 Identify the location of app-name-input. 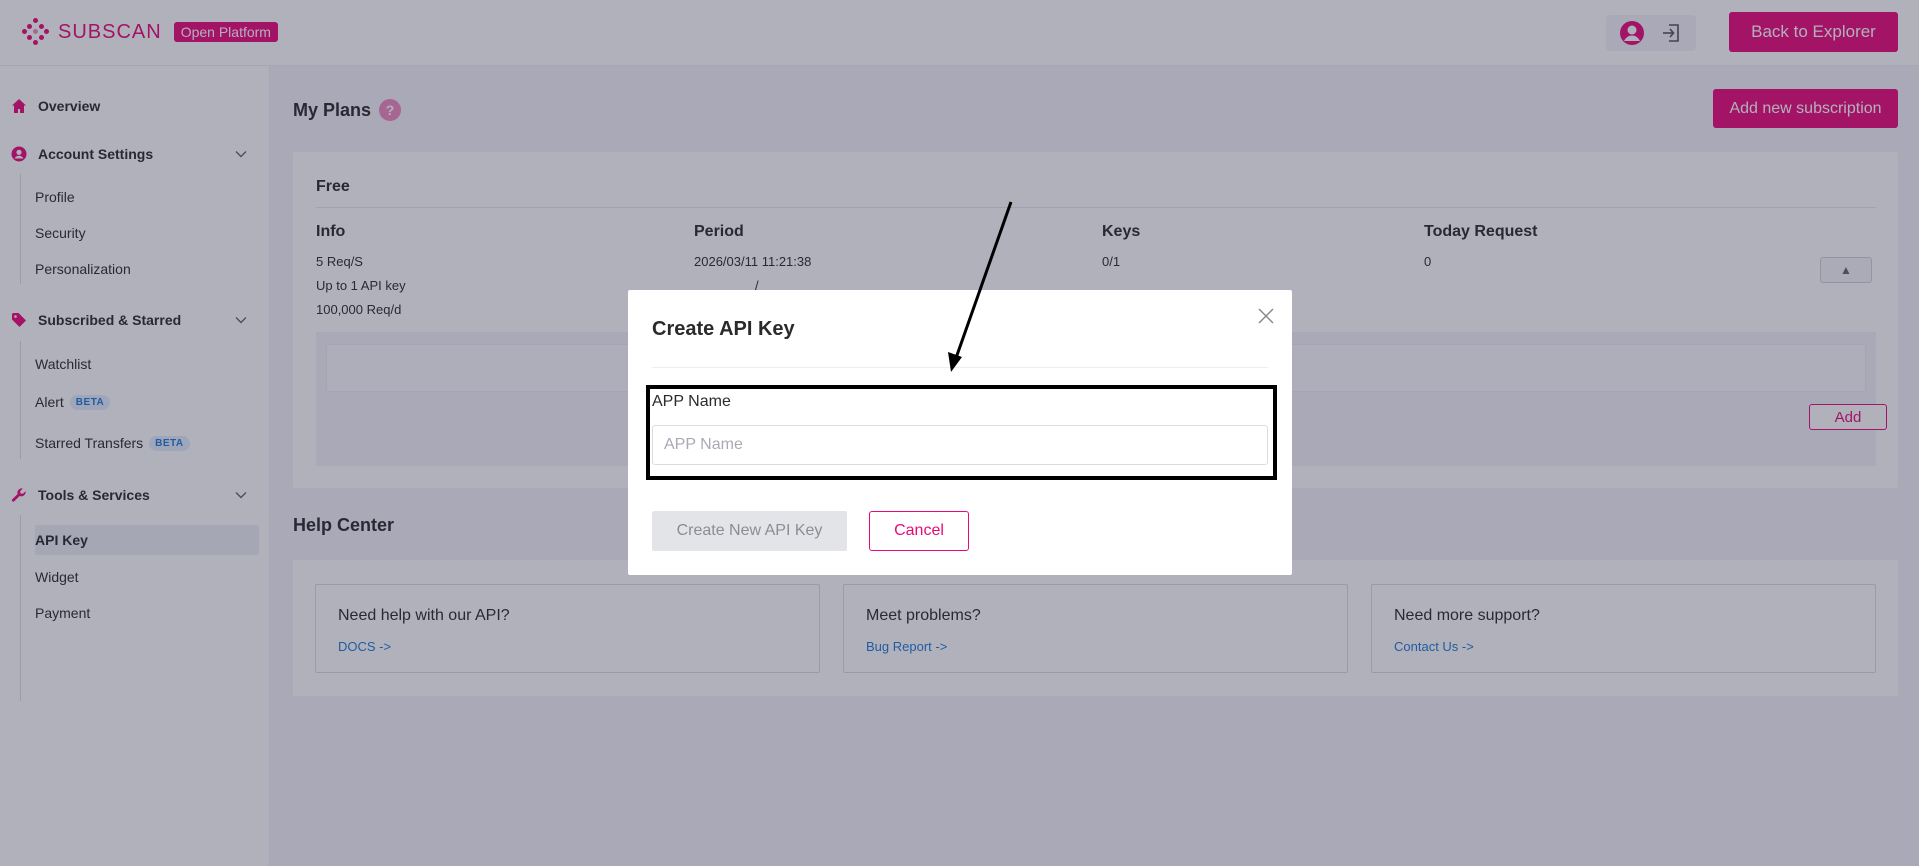
(960, 445).